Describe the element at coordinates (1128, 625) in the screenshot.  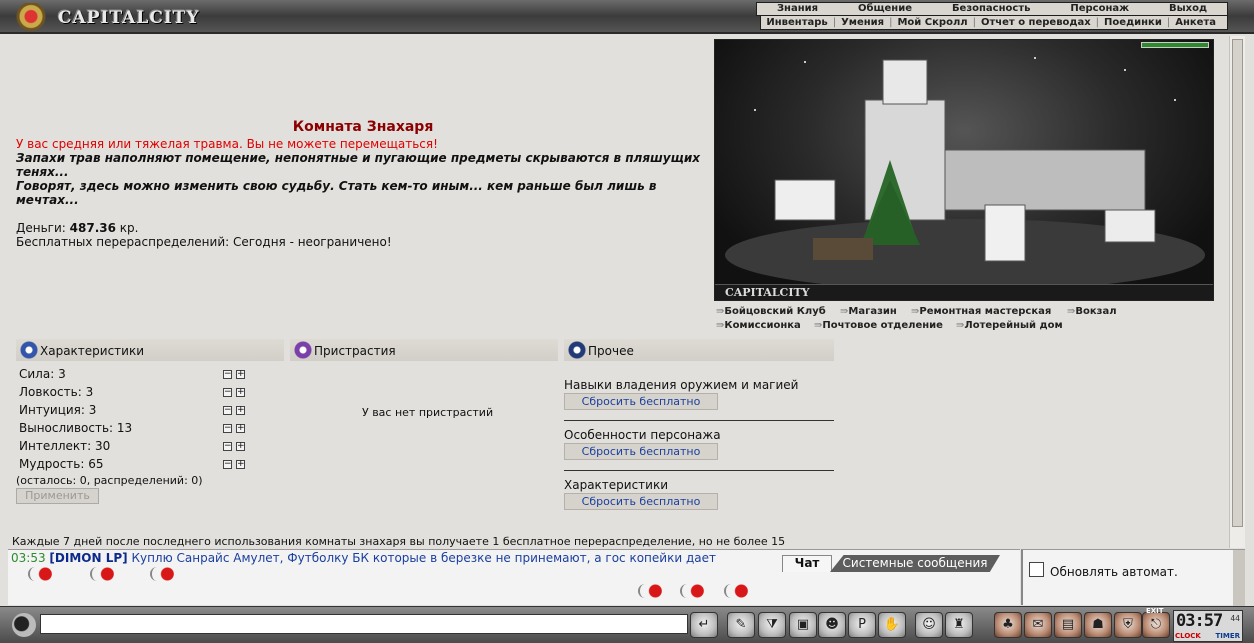
I see `shield-icon: ⛨` at that location.